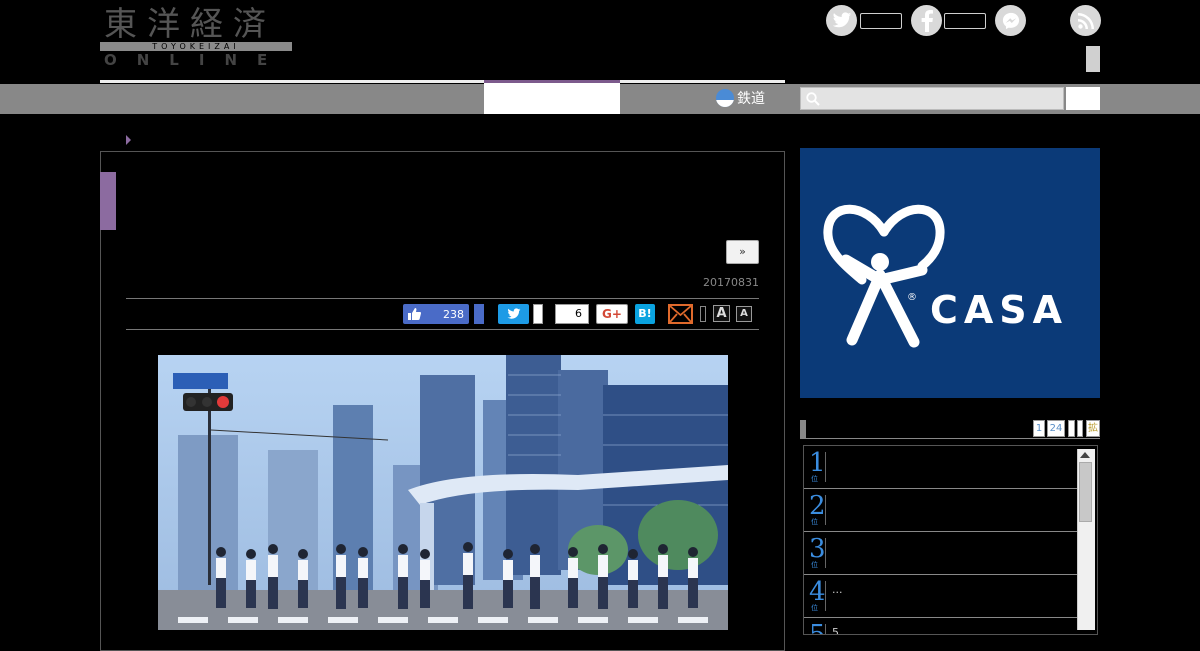 Image resolution: width=1200 pixels, height=651 pixels. What do you see at coordinates (817, 627) in the screenshot?
I see `ranking-number: 5` at bounding box center [817, 627].